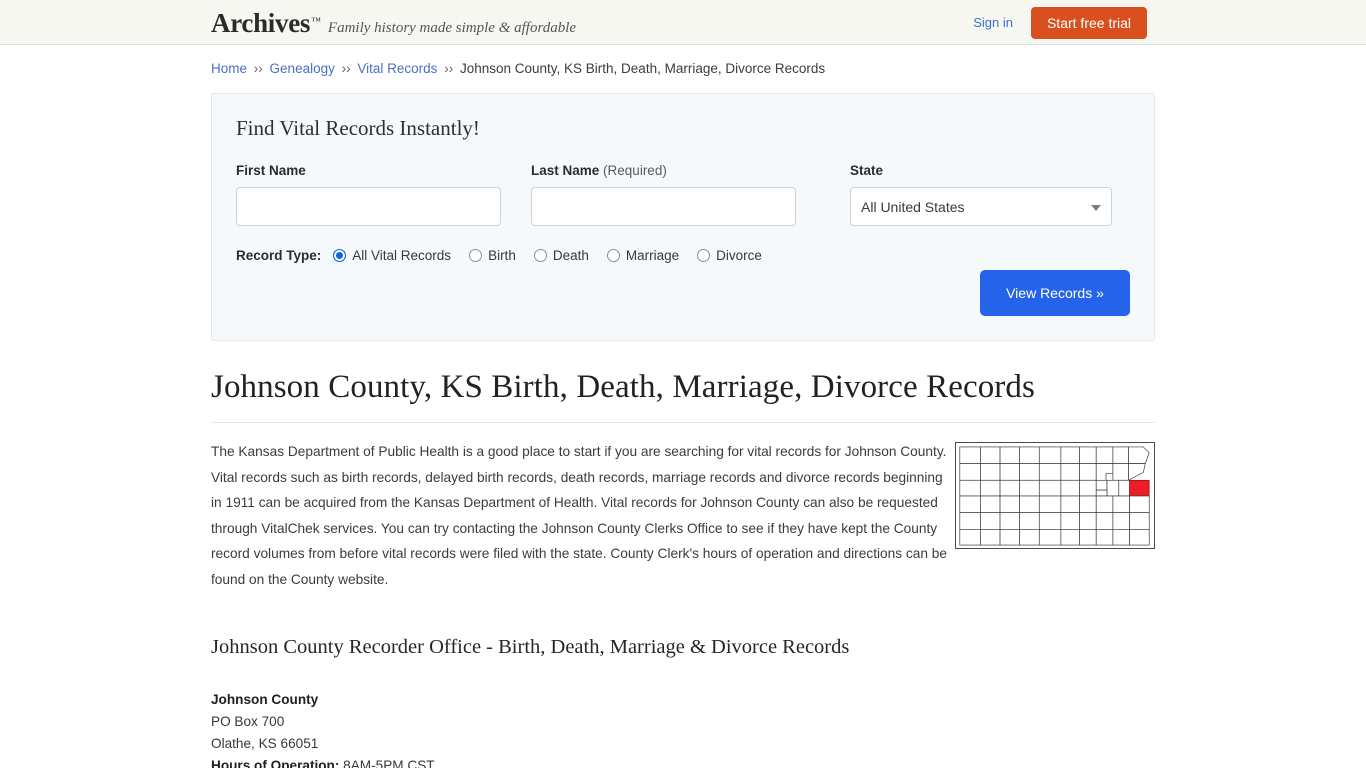  I want to click on last-name-input, so click(663, 206).